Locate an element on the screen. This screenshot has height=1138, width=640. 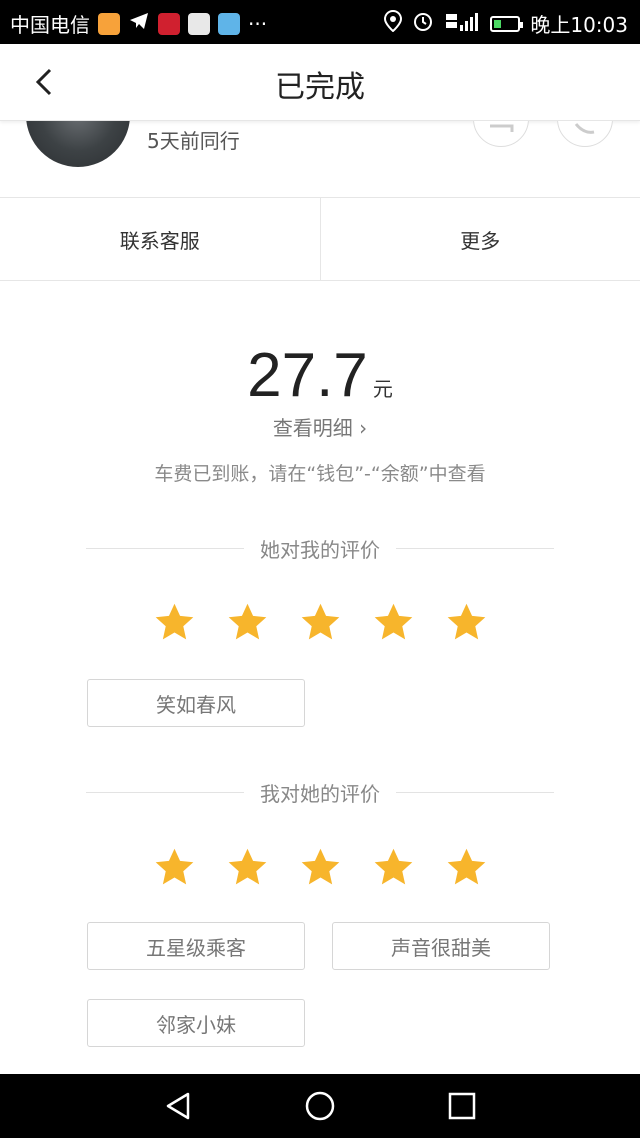
carrier-label: 中国电信 is located at coordinates (50, 25).